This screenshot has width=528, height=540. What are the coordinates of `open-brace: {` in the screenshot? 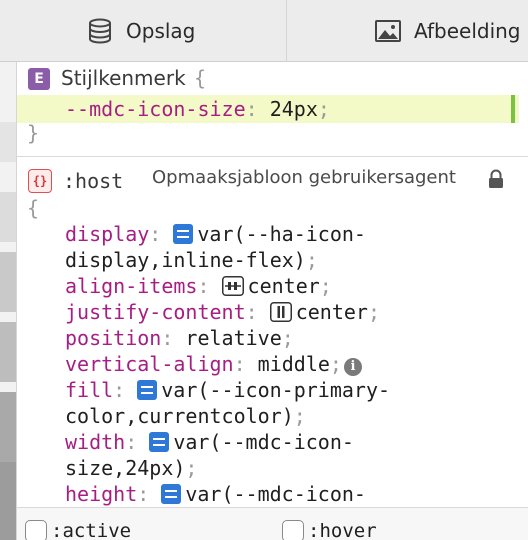 It's located at (200, 78).